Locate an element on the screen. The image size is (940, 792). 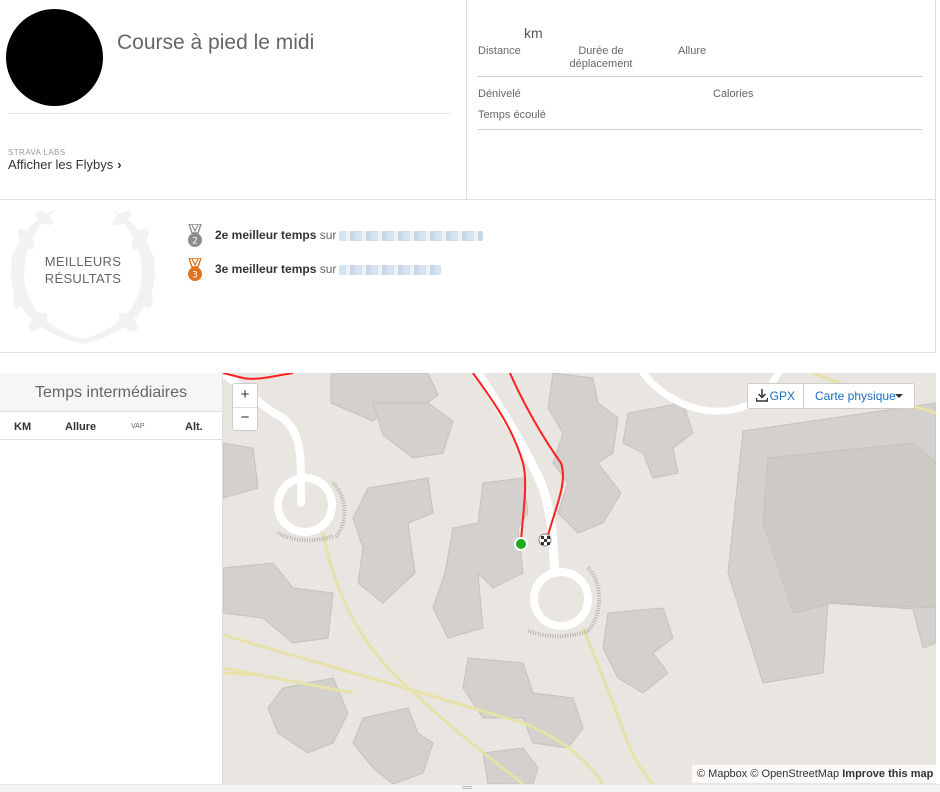
zoom-out-button: − is located at coordinates (245, 418).